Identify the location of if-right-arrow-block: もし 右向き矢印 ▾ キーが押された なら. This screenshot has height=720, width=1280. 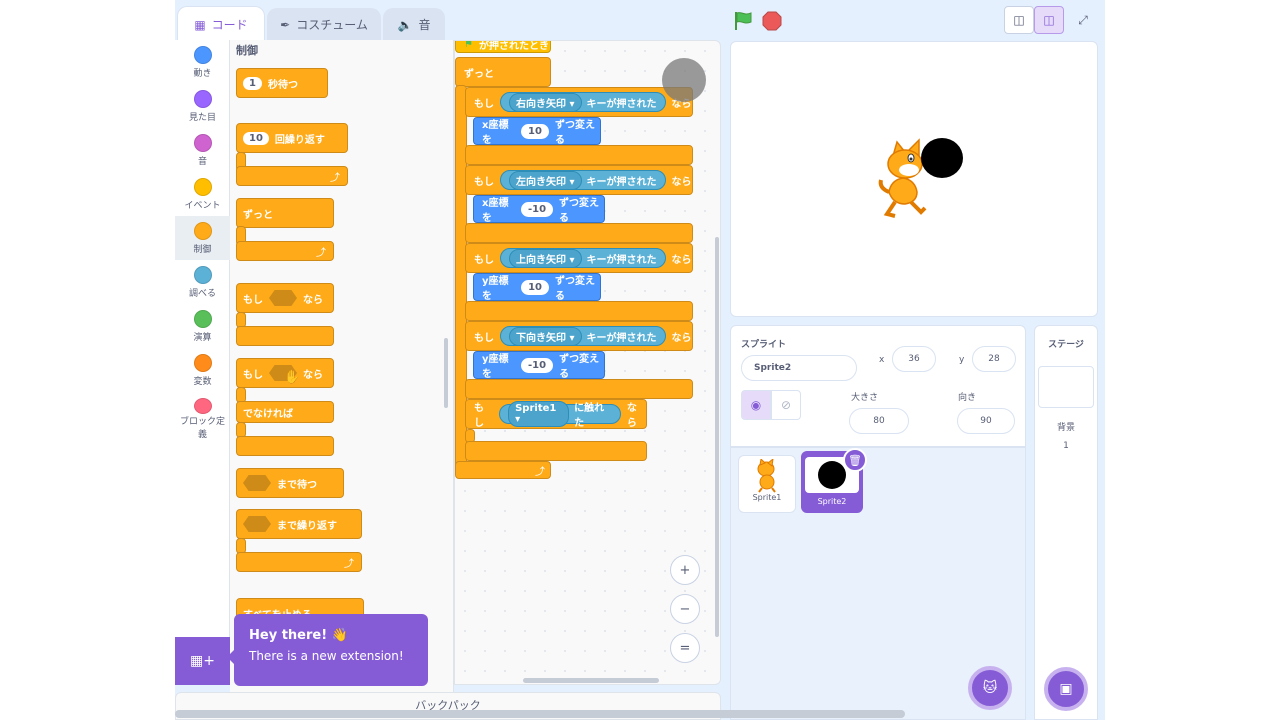
(579, 102).